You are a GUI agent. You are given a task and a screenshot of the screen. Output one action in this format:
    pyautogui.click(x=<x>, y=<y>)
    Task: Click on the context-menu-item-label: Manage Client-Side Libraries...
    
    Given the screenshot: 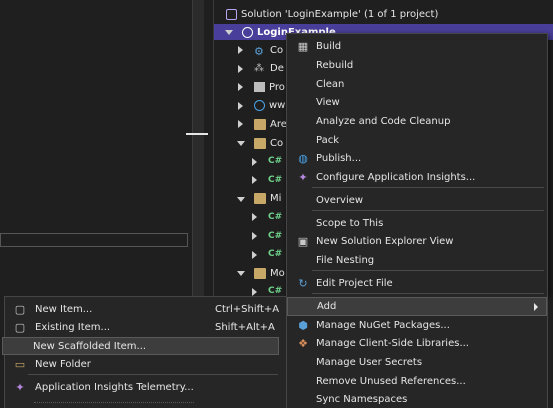 What is the action you would take?
    pyautogui.click(x=392, y=343)
    